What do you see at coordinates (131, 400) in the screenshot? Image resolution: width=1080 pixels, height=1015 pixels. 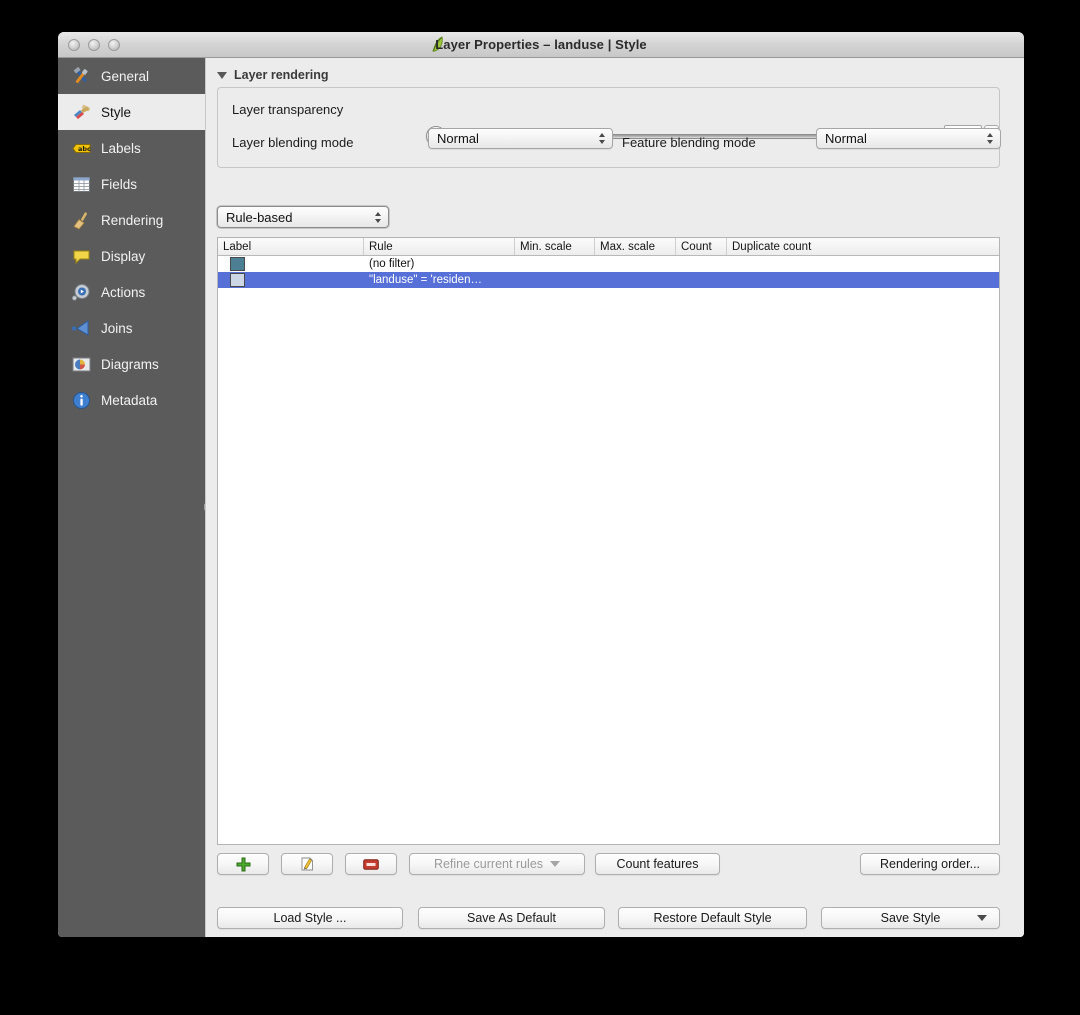 I see `sidebar-item-metadata: Metadata` at bounding box center [131, 400].